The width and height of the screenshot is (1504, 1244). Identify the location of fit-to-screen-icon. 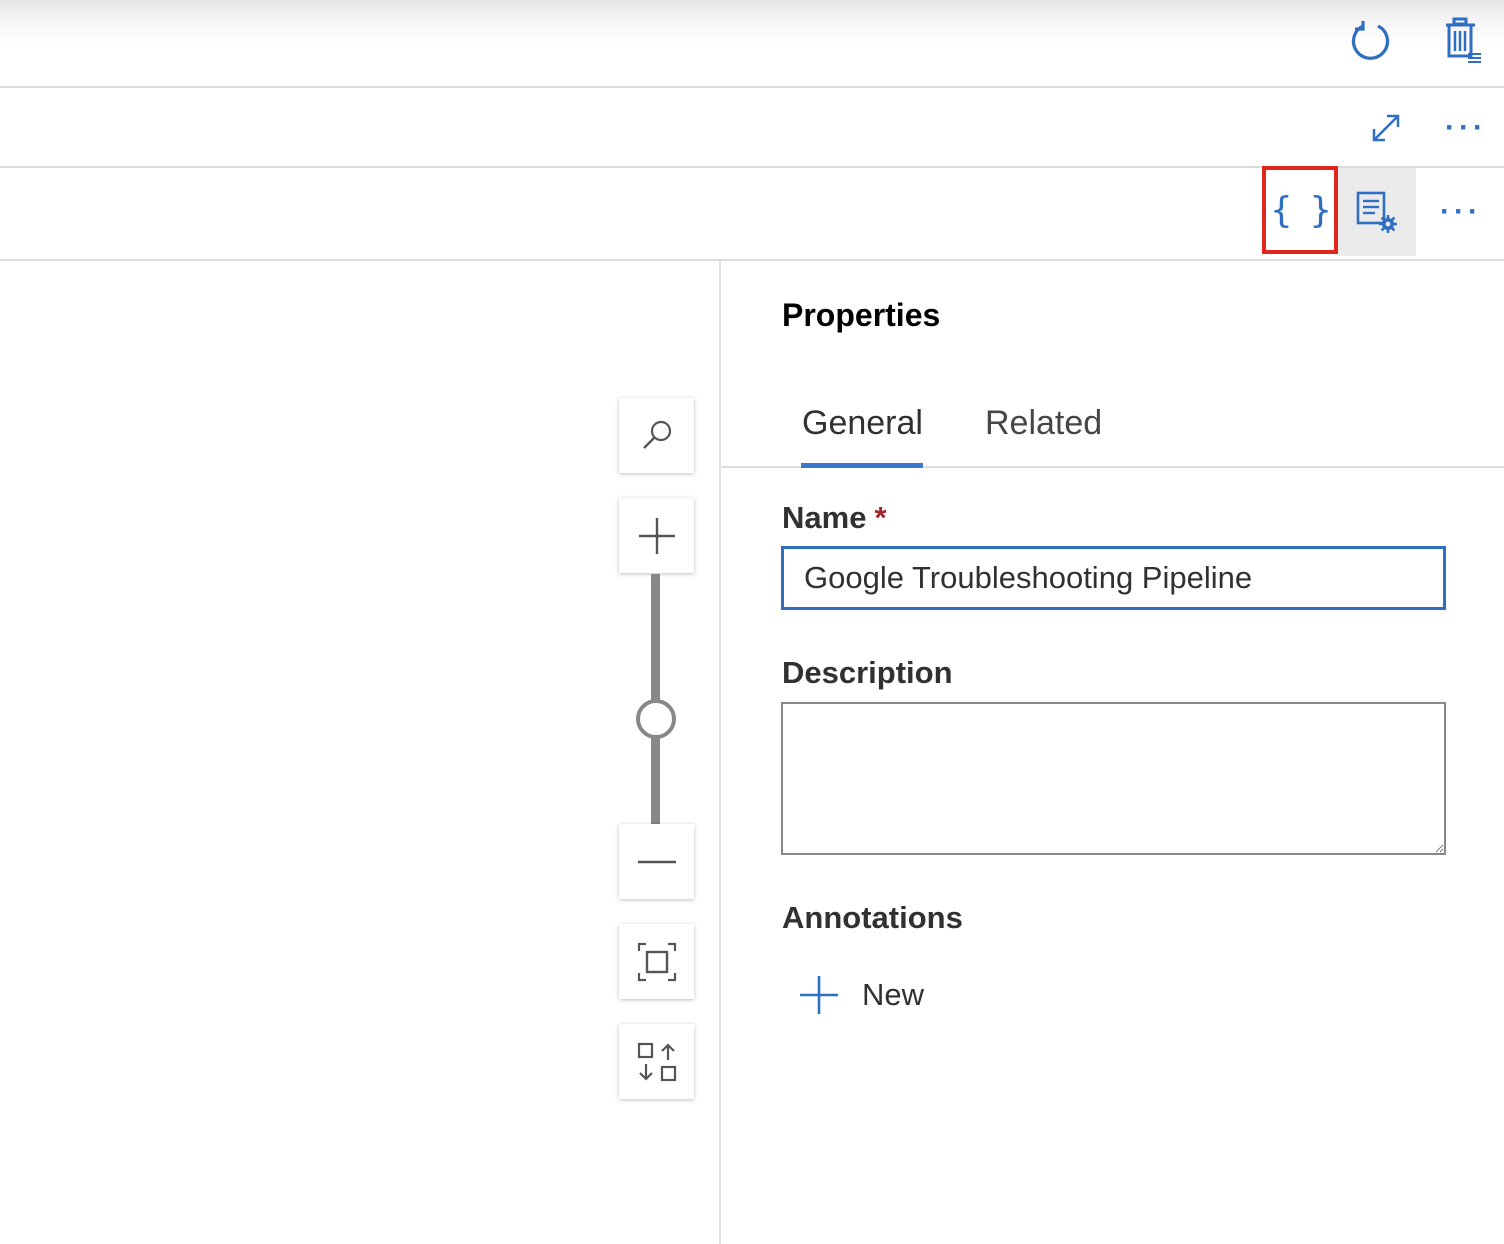
(656, 961).